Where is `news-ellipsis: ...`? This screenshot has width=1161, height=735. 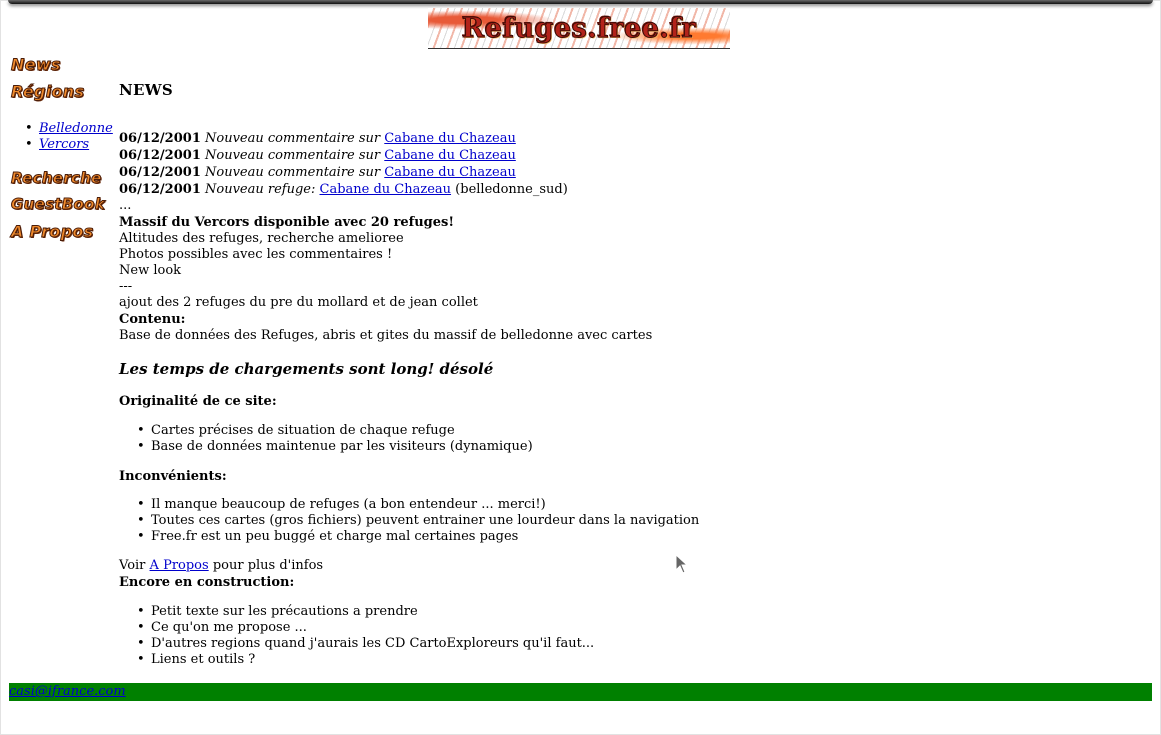
news-ellipsis: ... is located at coordinates (125, 205).